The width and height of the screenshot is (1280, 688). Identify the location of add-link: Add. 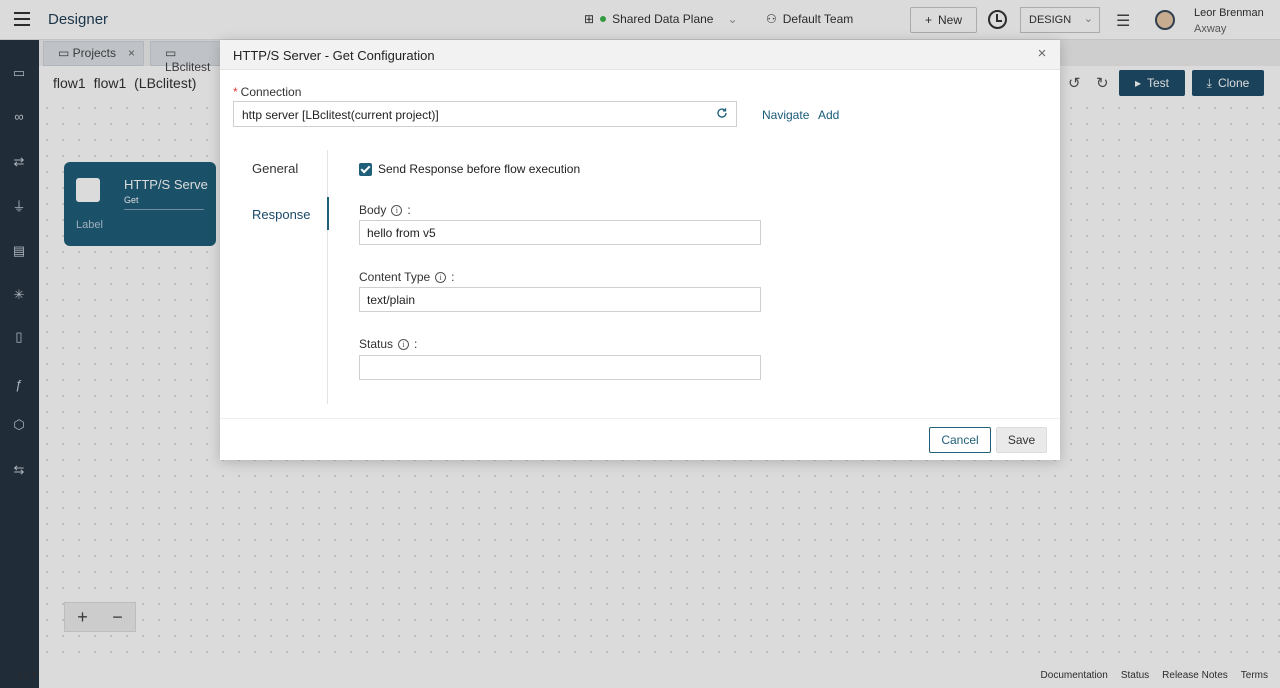
(828, 115).